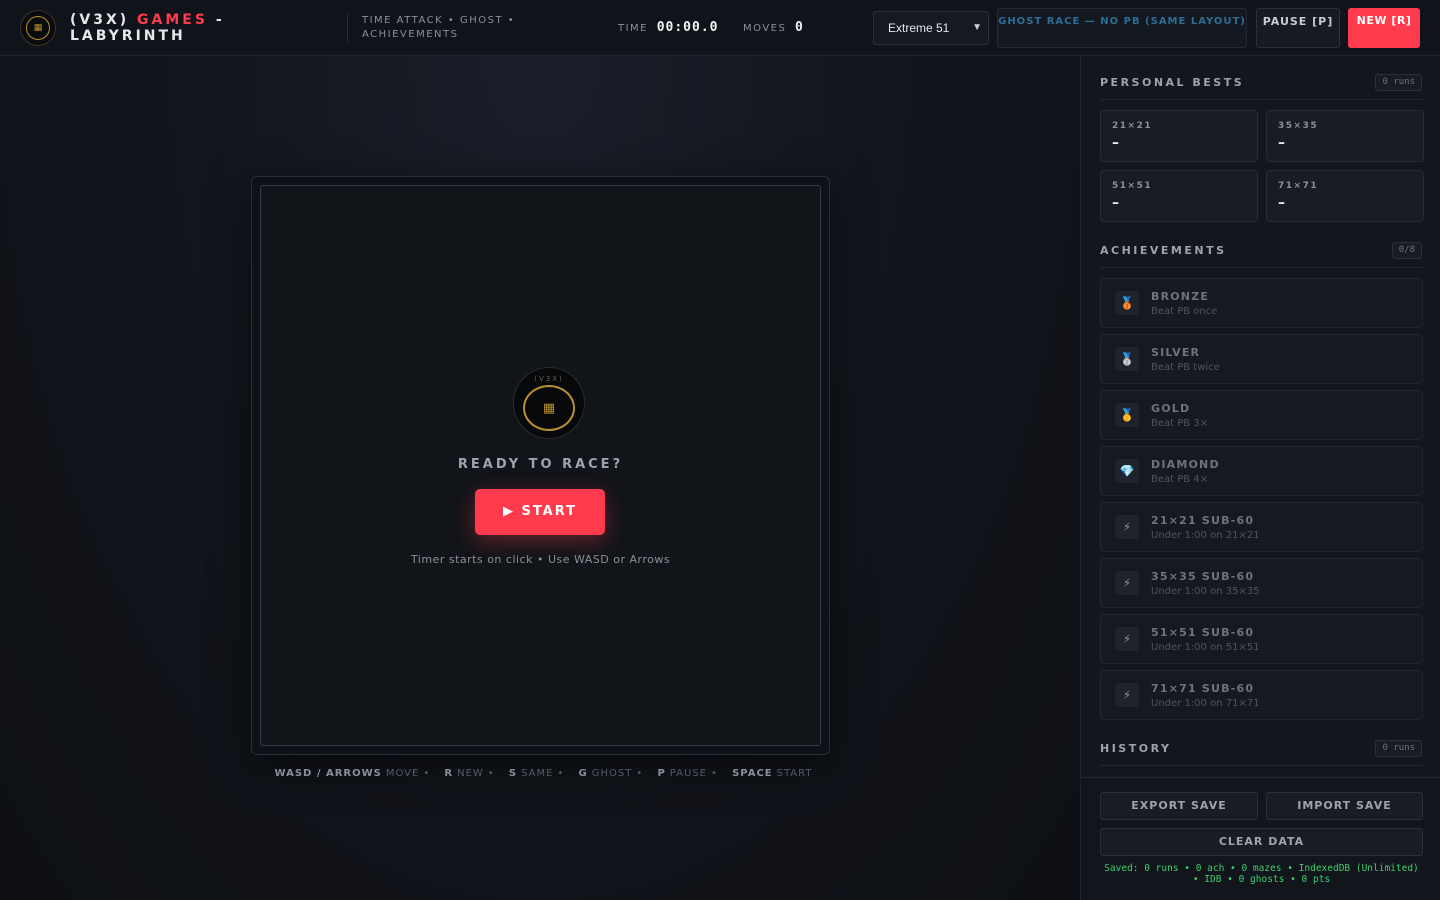  What do you see at coordinates (1163, 250) in the screenshot?
I see `achievements-title: ACHIEVEMENTS` at bounding box center [1163, 250].